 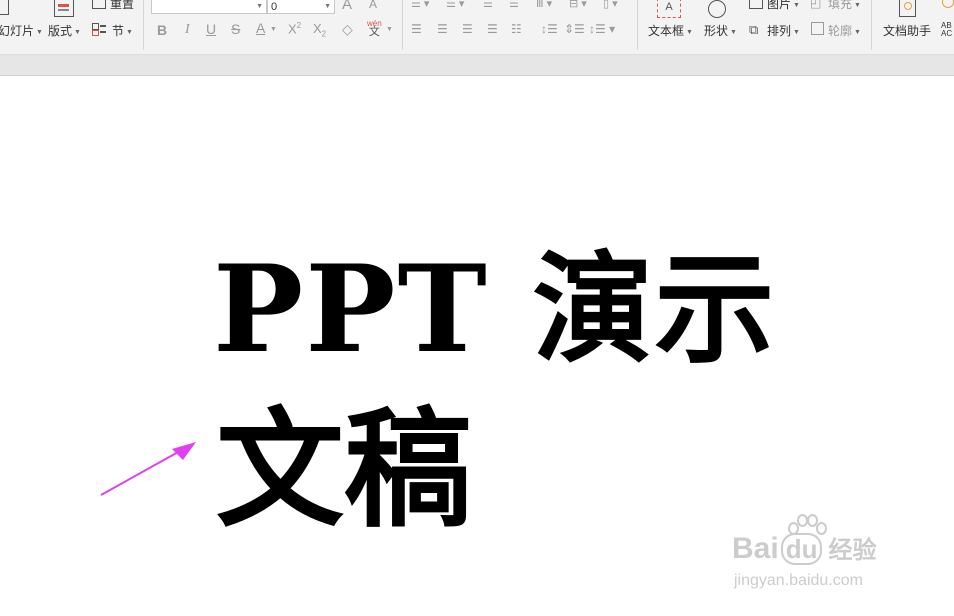 What do you see at coordinates (840, 5) in the screenshot?
I see `fill-label: 填充` at bounding box center [840, 5].